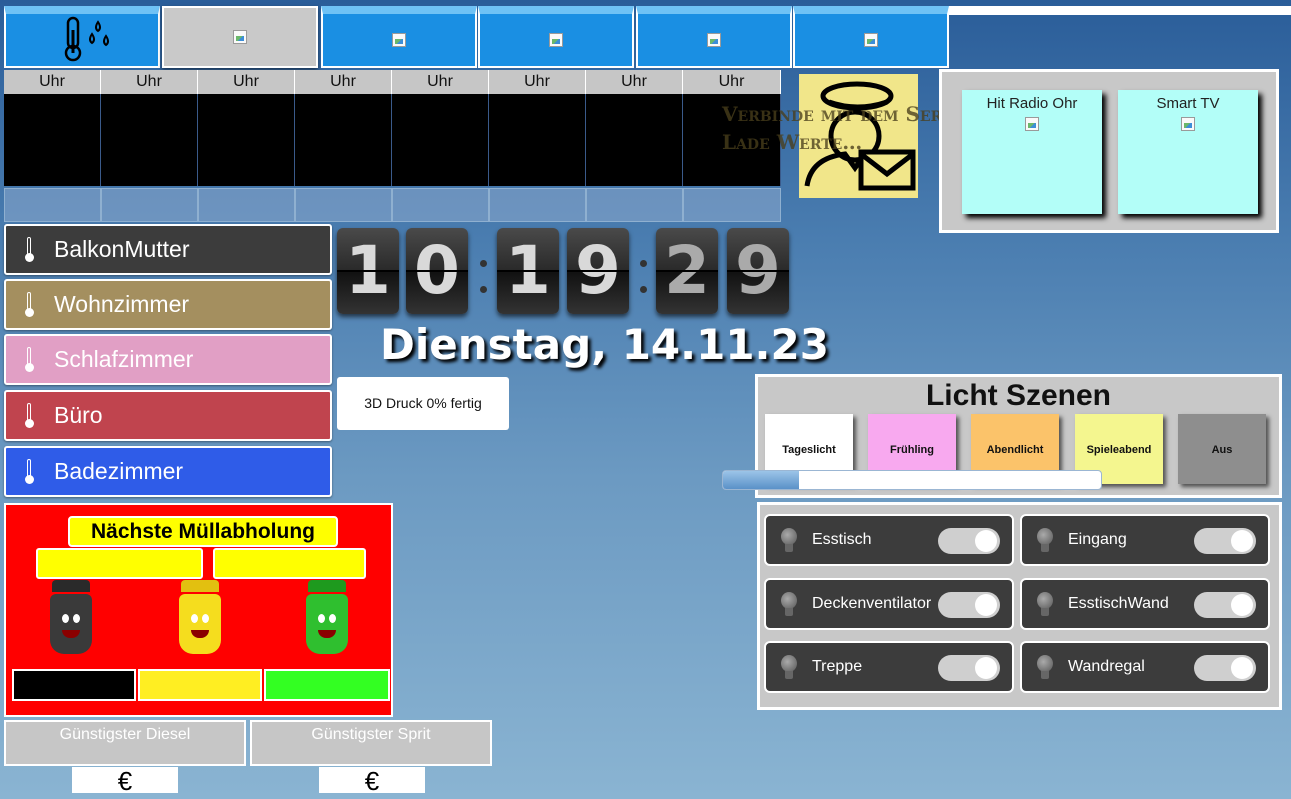 This screenshot has height=799, width=1291. Describe the element at coordinates (761, 480) in the screenshot. I see `scene-progress-fill` at that location.